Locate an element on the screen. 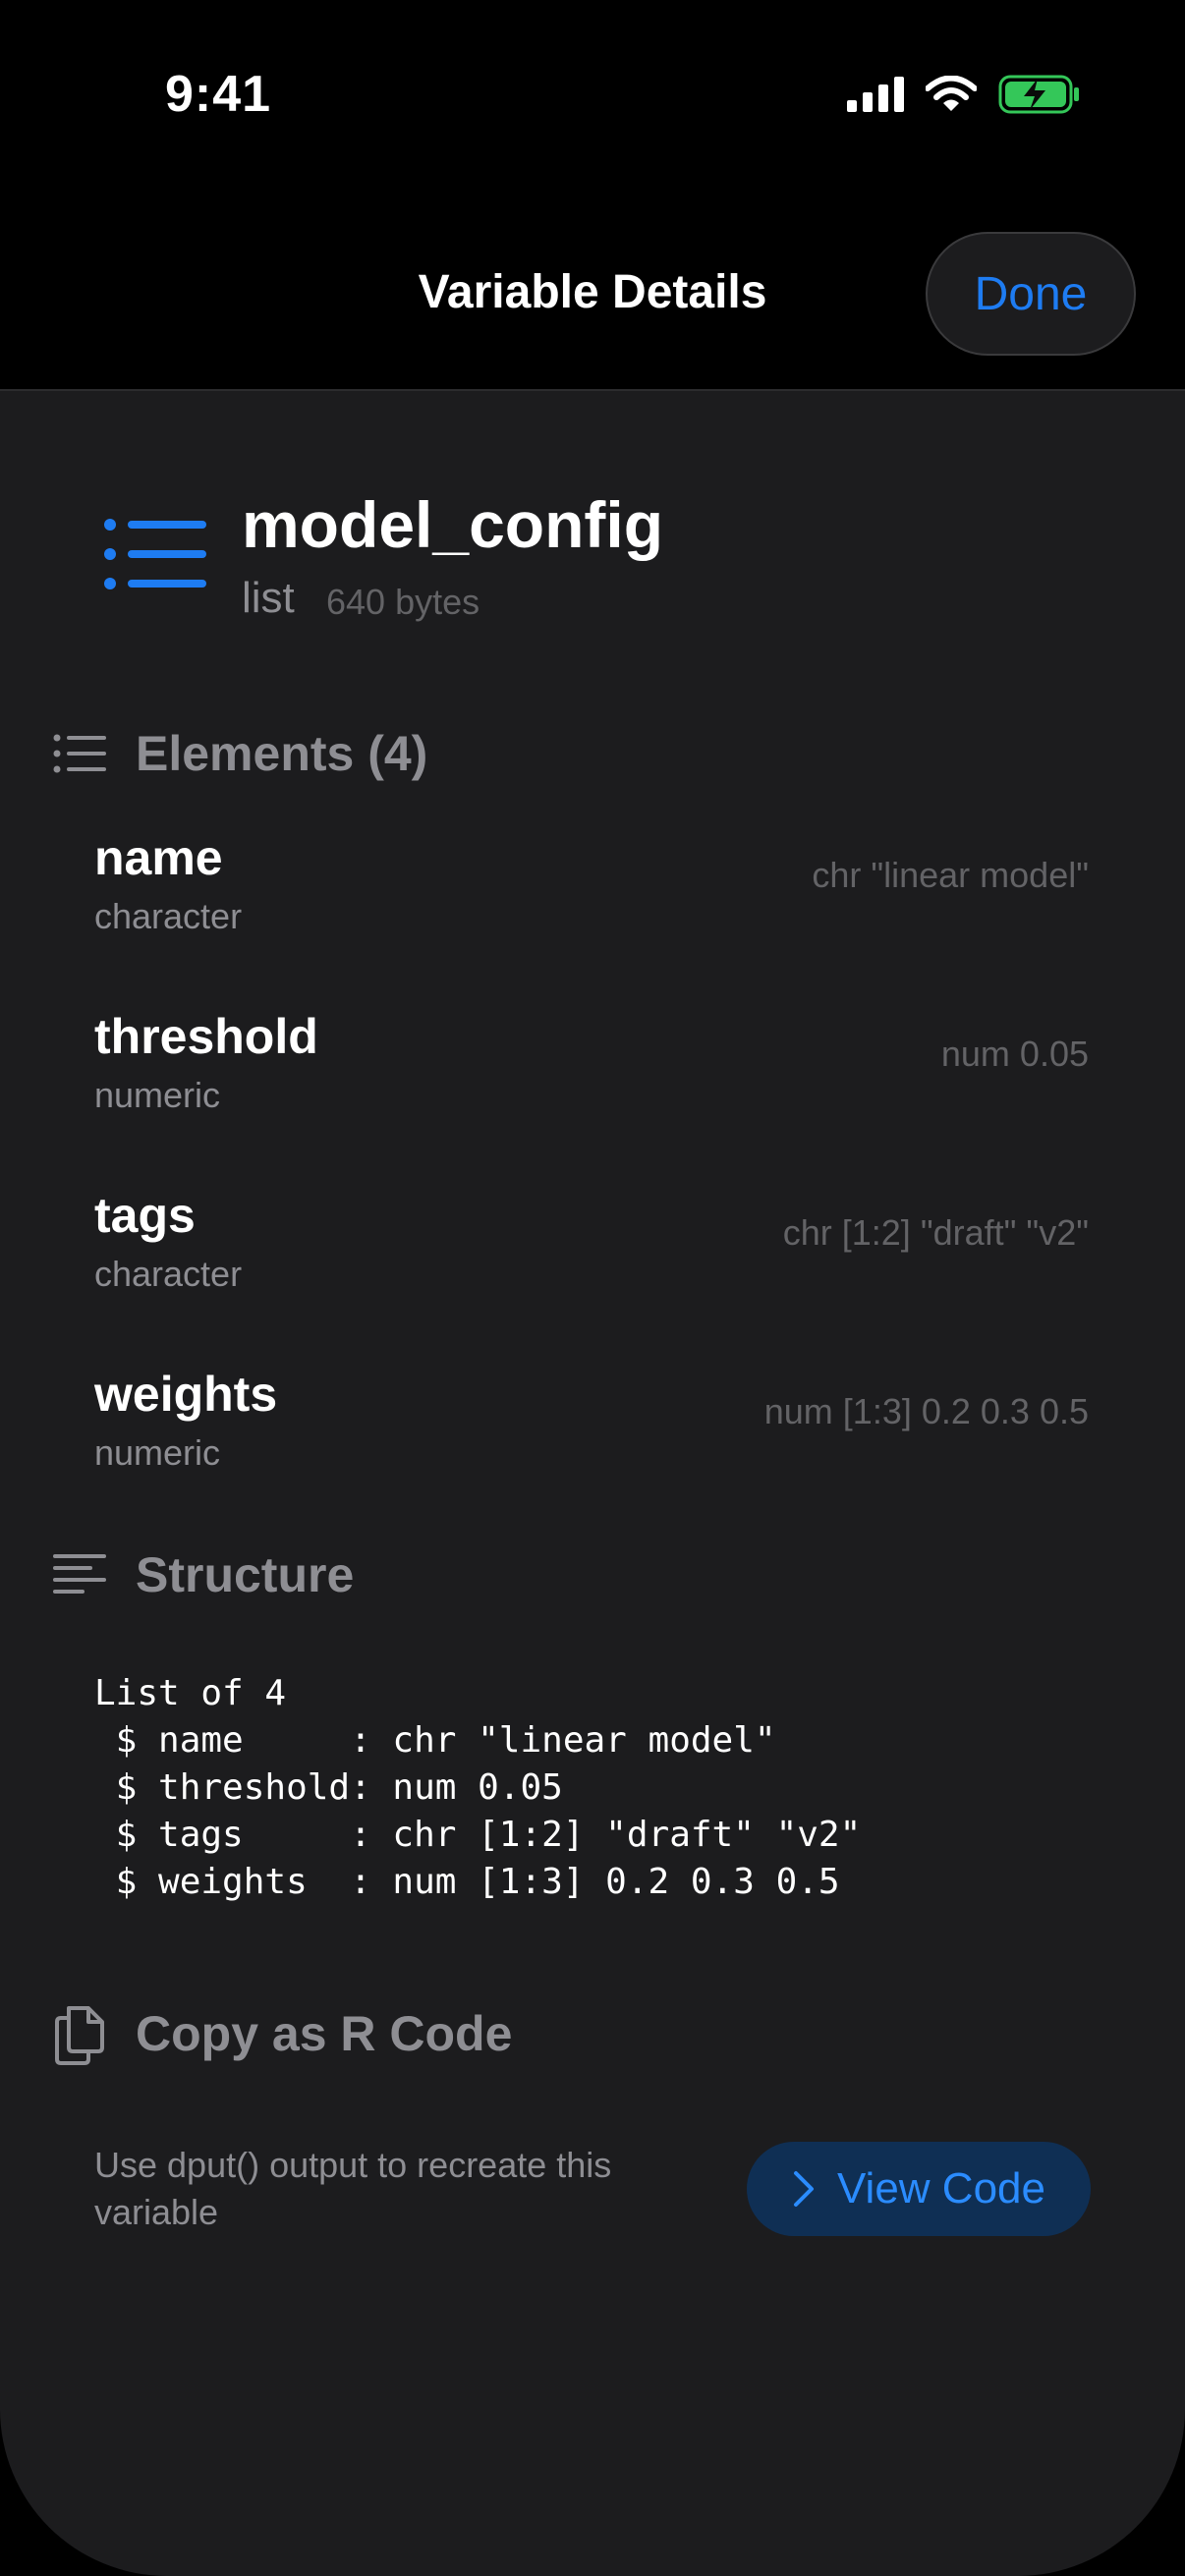 The width and height of the screenshot is (1185, 2576). element-row: tags character chr [1:2] "draft" "v2" is located at coordinates (592, 1260).